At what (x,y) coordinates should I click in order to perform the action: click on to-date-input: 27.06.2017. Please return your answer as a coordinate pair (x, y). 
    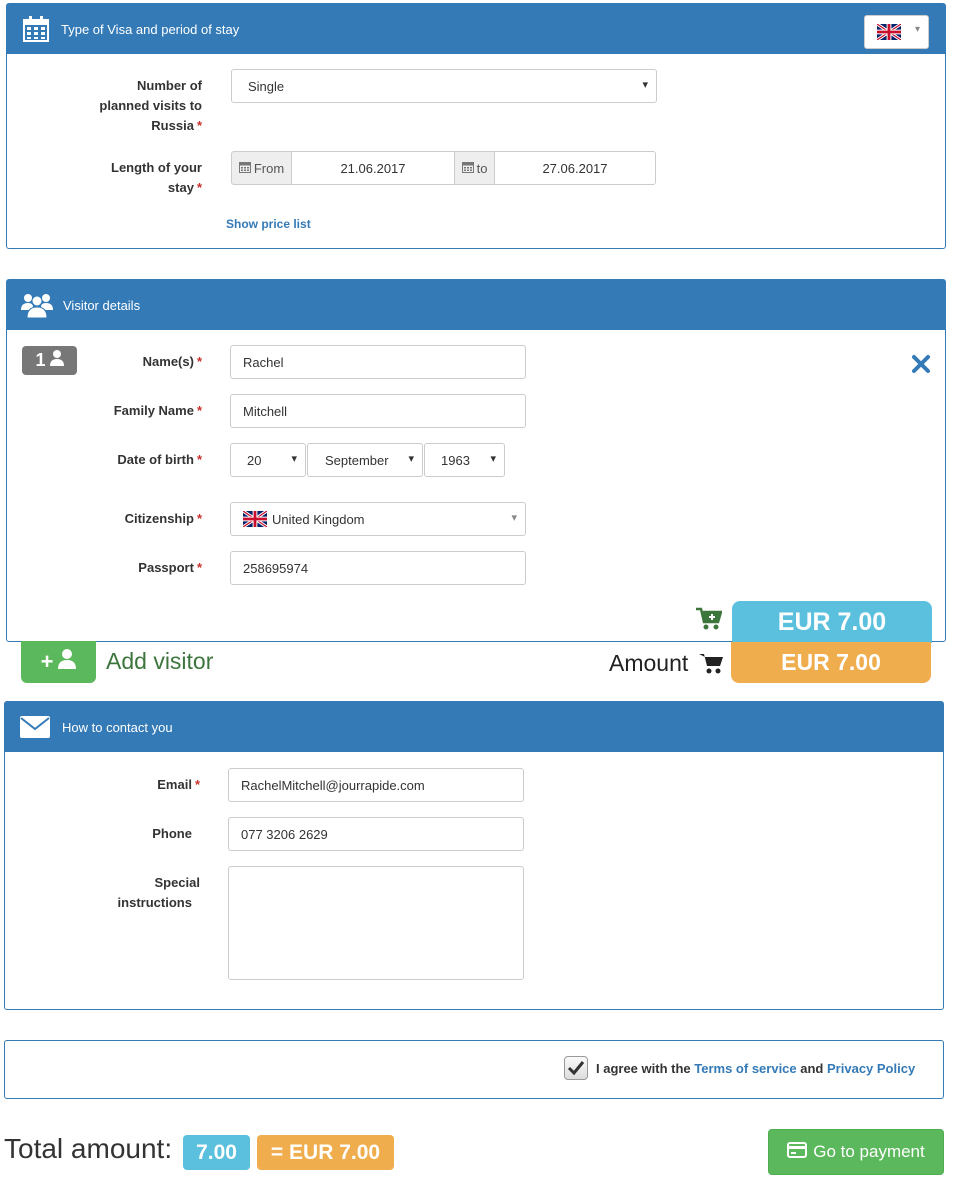
    Looking at the image, I should click on (575, 168).